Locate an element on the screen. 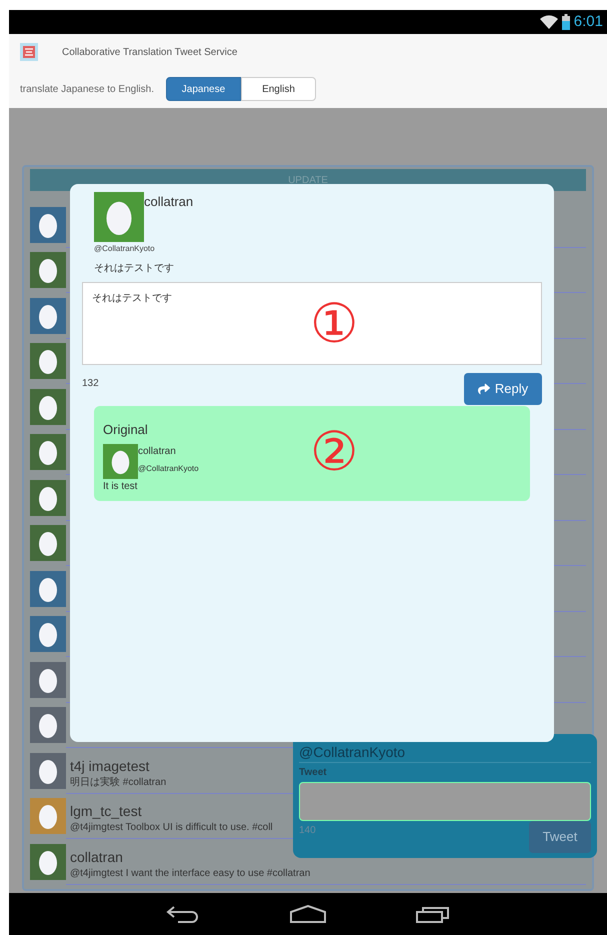 The image size is (607, 935). annotation-number: ① is located at coordinates (334, 324).